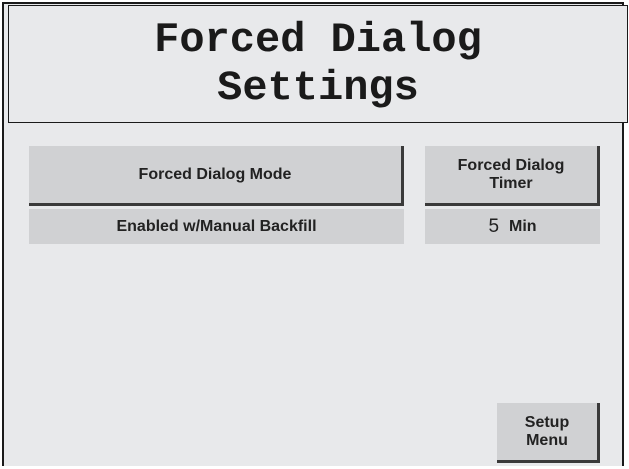 Image resolution: width=629 pixels, height=469 pixels. Describe the element at coordinates (547, 440) in the screenshot. I see `setup-label-line-2: Menu` at that location.